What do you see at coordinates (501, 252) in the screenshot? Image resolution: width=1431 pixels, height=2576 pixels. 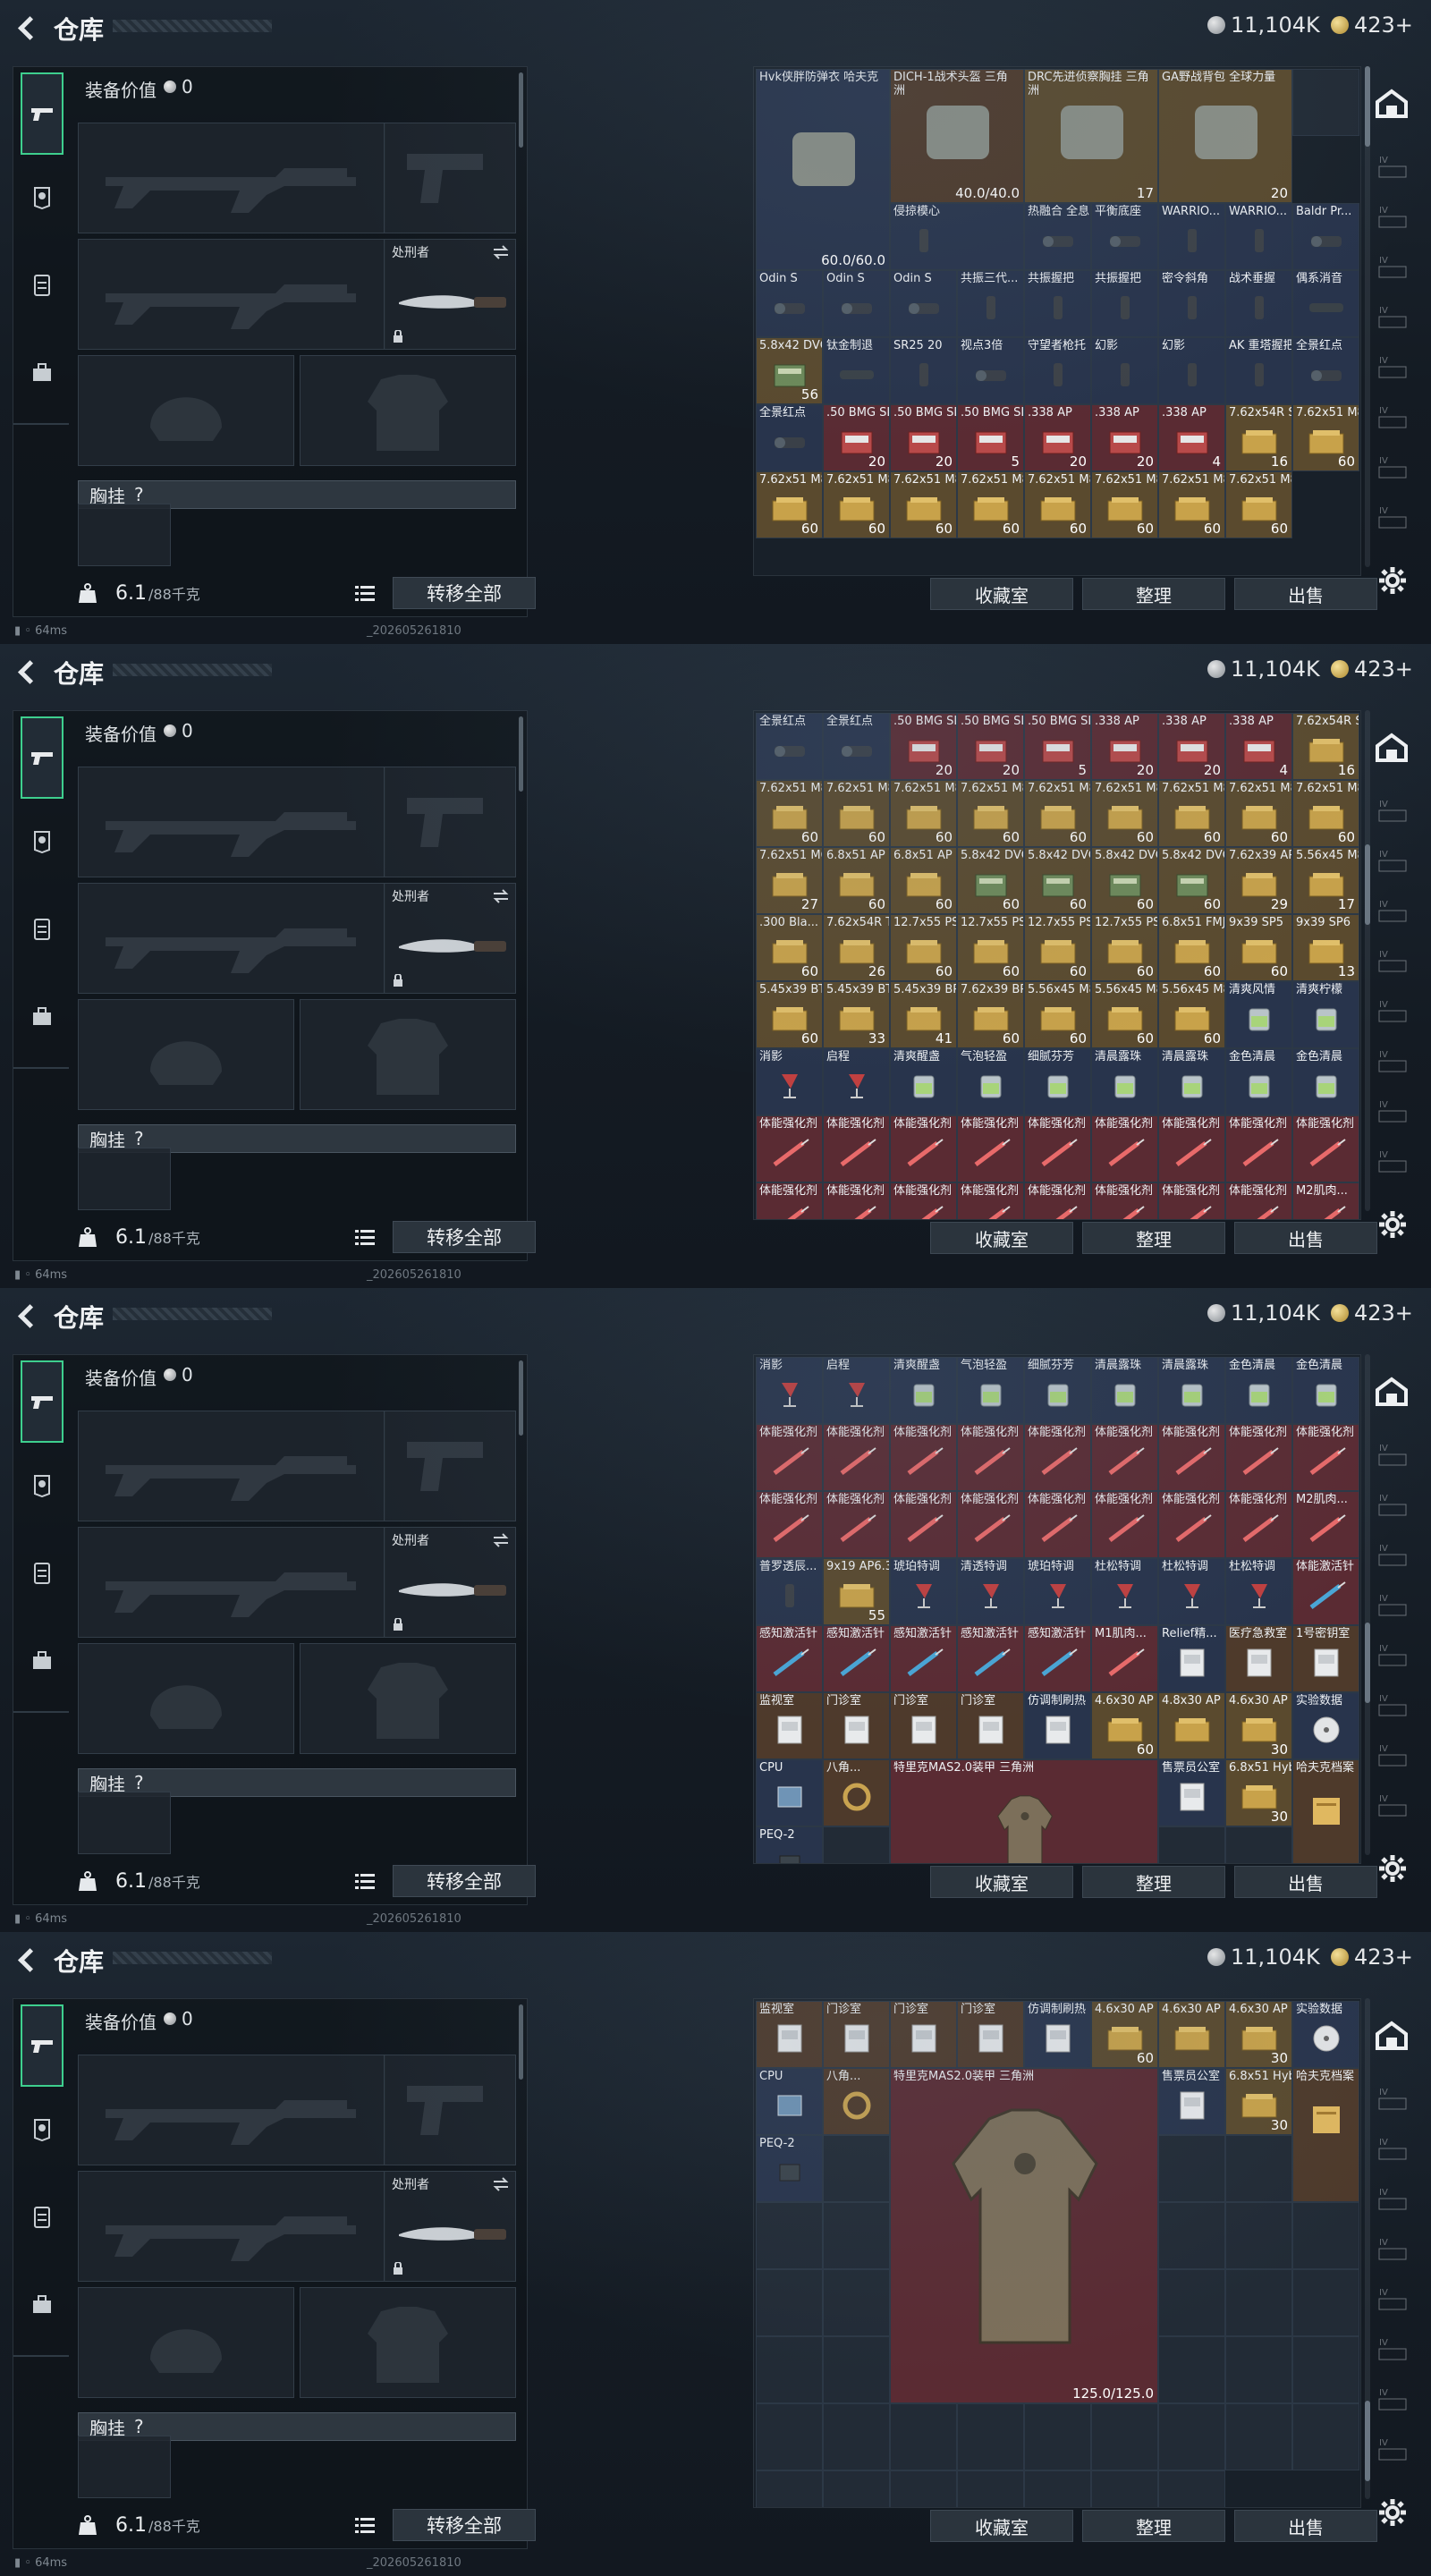 I see `swap-icon` at bounding box center [501, 252].